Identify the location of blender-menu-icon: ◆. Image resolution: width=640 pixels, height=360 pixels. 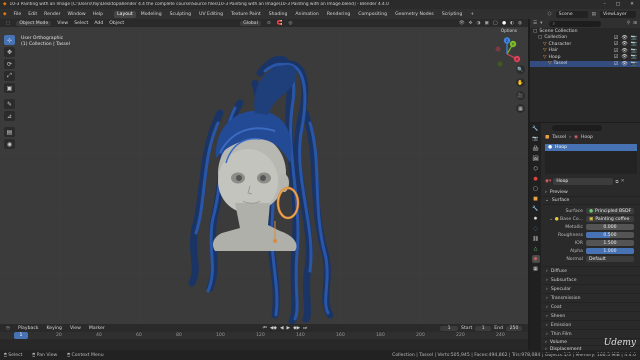
(5, 14).